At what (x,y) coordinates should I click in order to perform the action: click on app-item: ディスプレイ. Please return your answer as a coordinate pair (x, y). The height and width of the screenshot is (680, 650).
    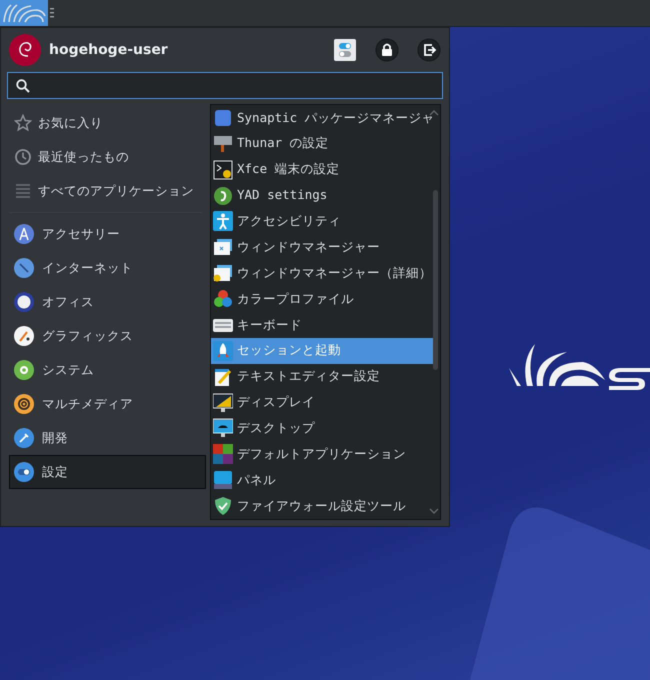
    Looking at the image, I should click on (323, 403).